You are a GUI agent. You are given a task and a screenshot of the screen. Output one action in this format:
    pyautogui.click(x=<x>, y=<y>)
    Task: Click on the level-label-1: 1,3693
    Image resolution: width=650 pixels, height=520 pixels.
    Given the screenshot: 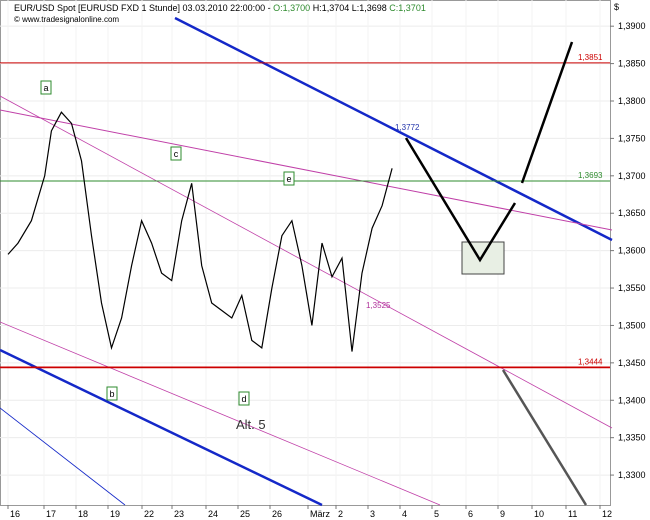 What is the action you would take?
    pyautogui.click(x=590, y=175)
    